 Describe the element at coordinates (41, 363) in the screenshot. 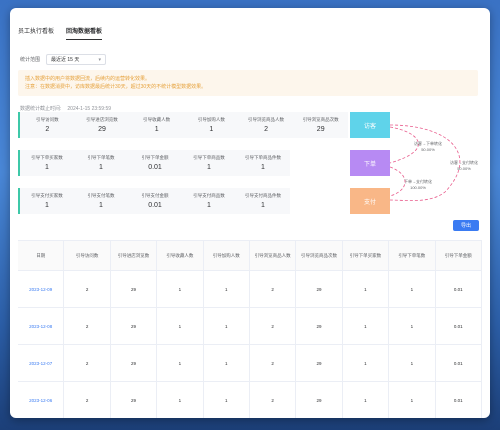

I see `date-link: 2023-12-07` at that location.